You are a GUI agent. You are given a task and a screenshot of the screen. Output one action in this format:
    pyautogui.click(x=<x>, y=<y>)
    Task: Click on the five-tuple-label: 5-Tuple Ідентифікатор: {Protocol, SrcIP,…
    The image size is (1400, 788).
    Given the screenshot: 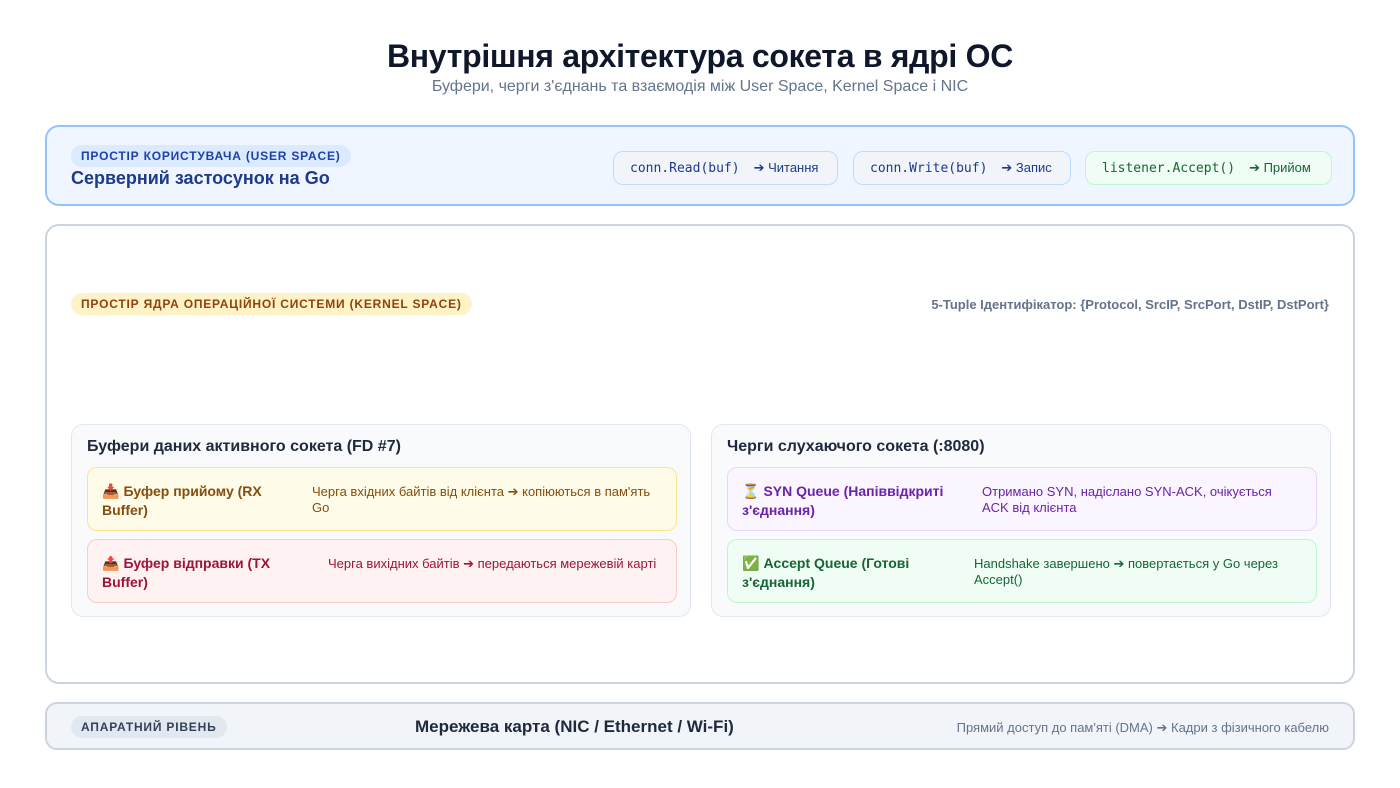 What is the action you would take?
    pyautogui.click(x=1130, y=304)
    